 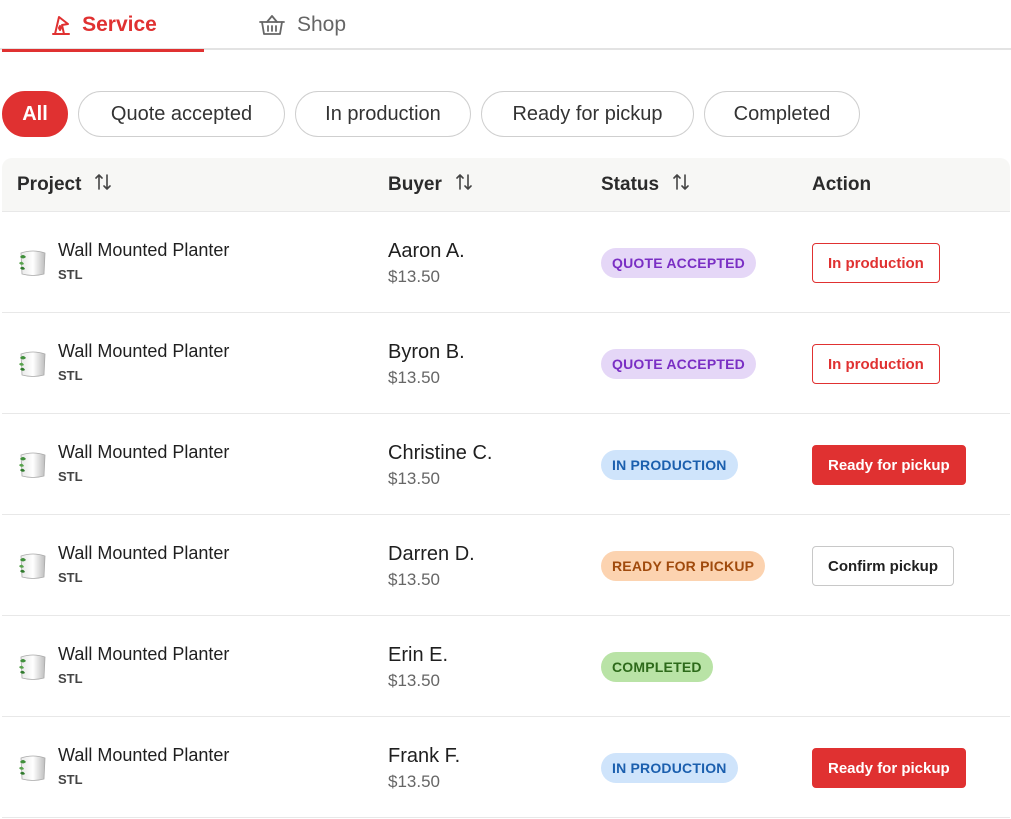 What do you see at coordinates (383, 114) in the screenshot?
I see `filter-in-production: In production` at bounding box center [383, 114].